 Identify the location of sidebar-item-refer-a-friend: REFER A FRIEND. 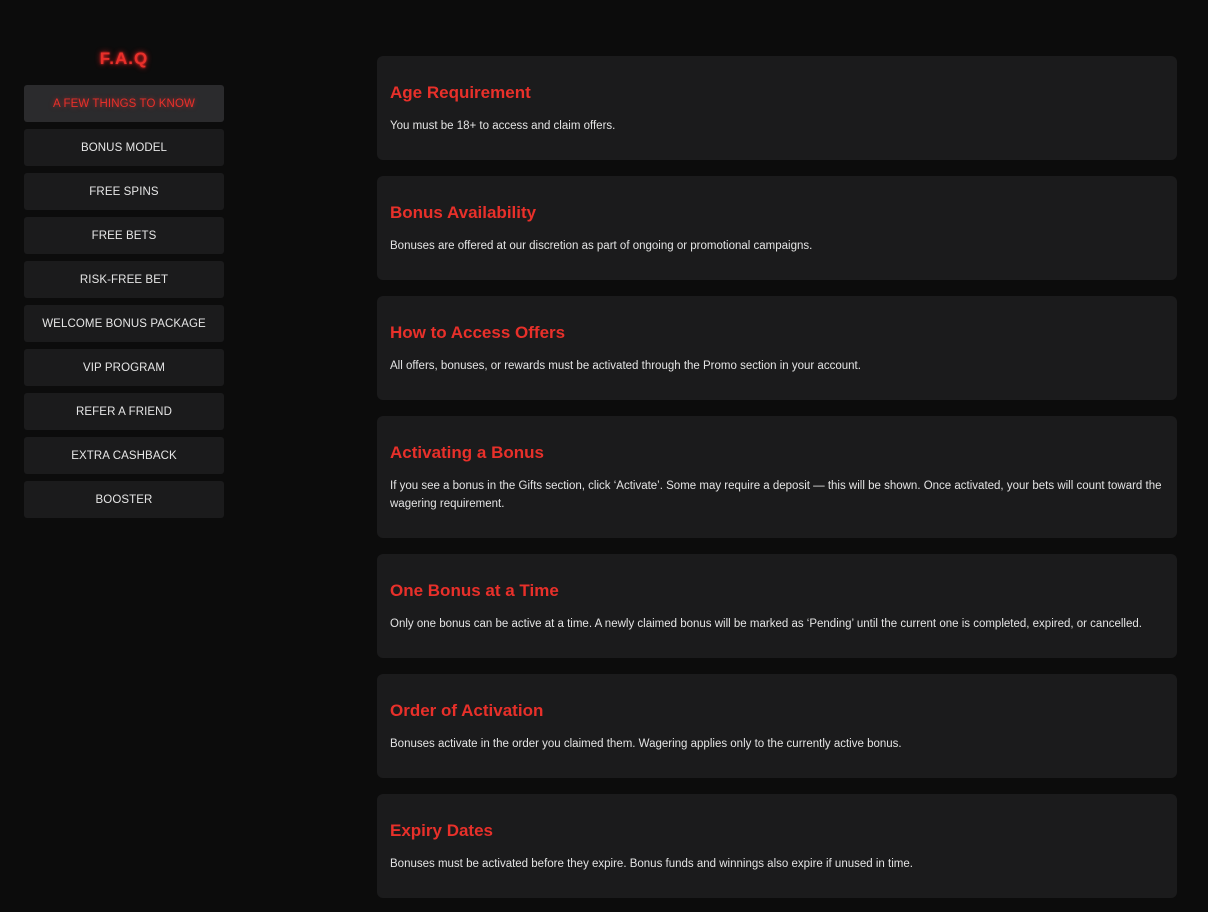
(124, 411).